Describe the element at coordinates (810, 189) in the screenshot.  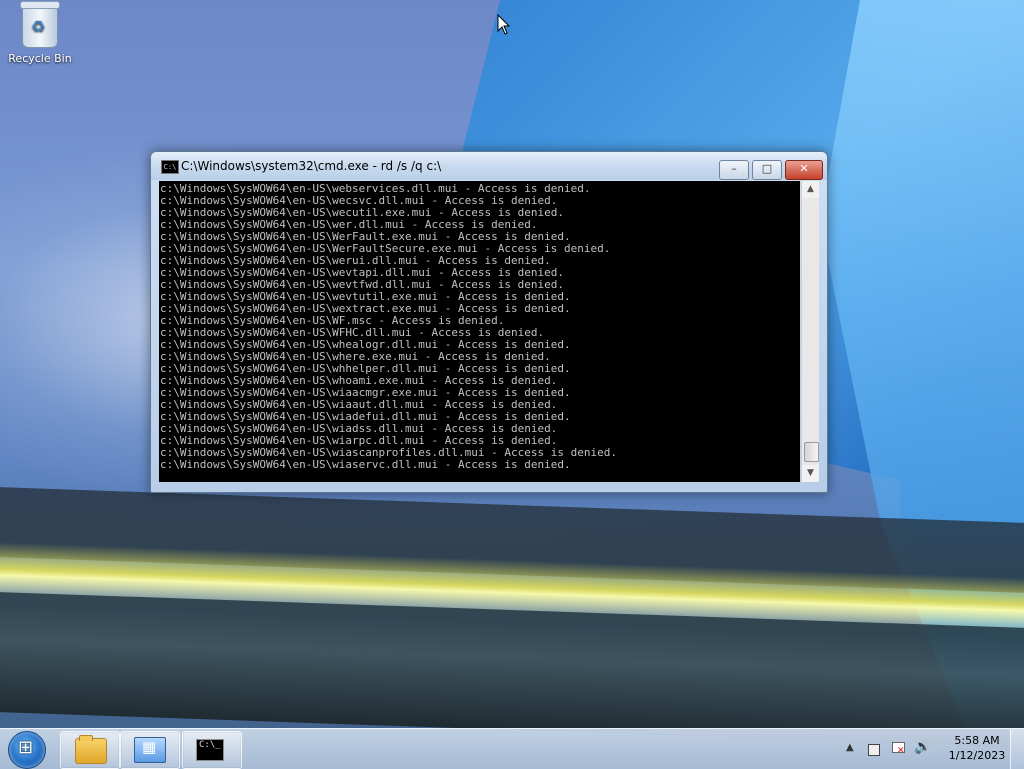
I see `scroll-up-arrow-icon: ▲` at that location.